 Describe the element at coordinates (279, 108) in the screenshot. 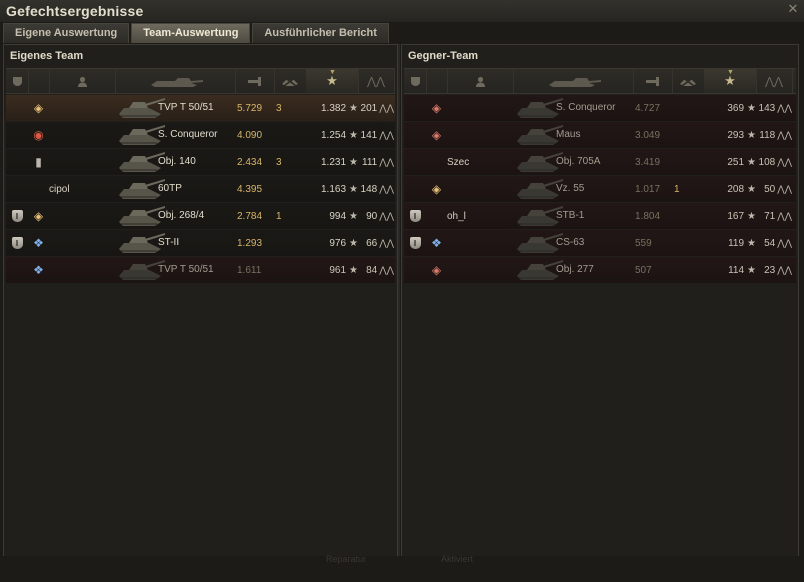

I see `frags-value: 3` at that location.